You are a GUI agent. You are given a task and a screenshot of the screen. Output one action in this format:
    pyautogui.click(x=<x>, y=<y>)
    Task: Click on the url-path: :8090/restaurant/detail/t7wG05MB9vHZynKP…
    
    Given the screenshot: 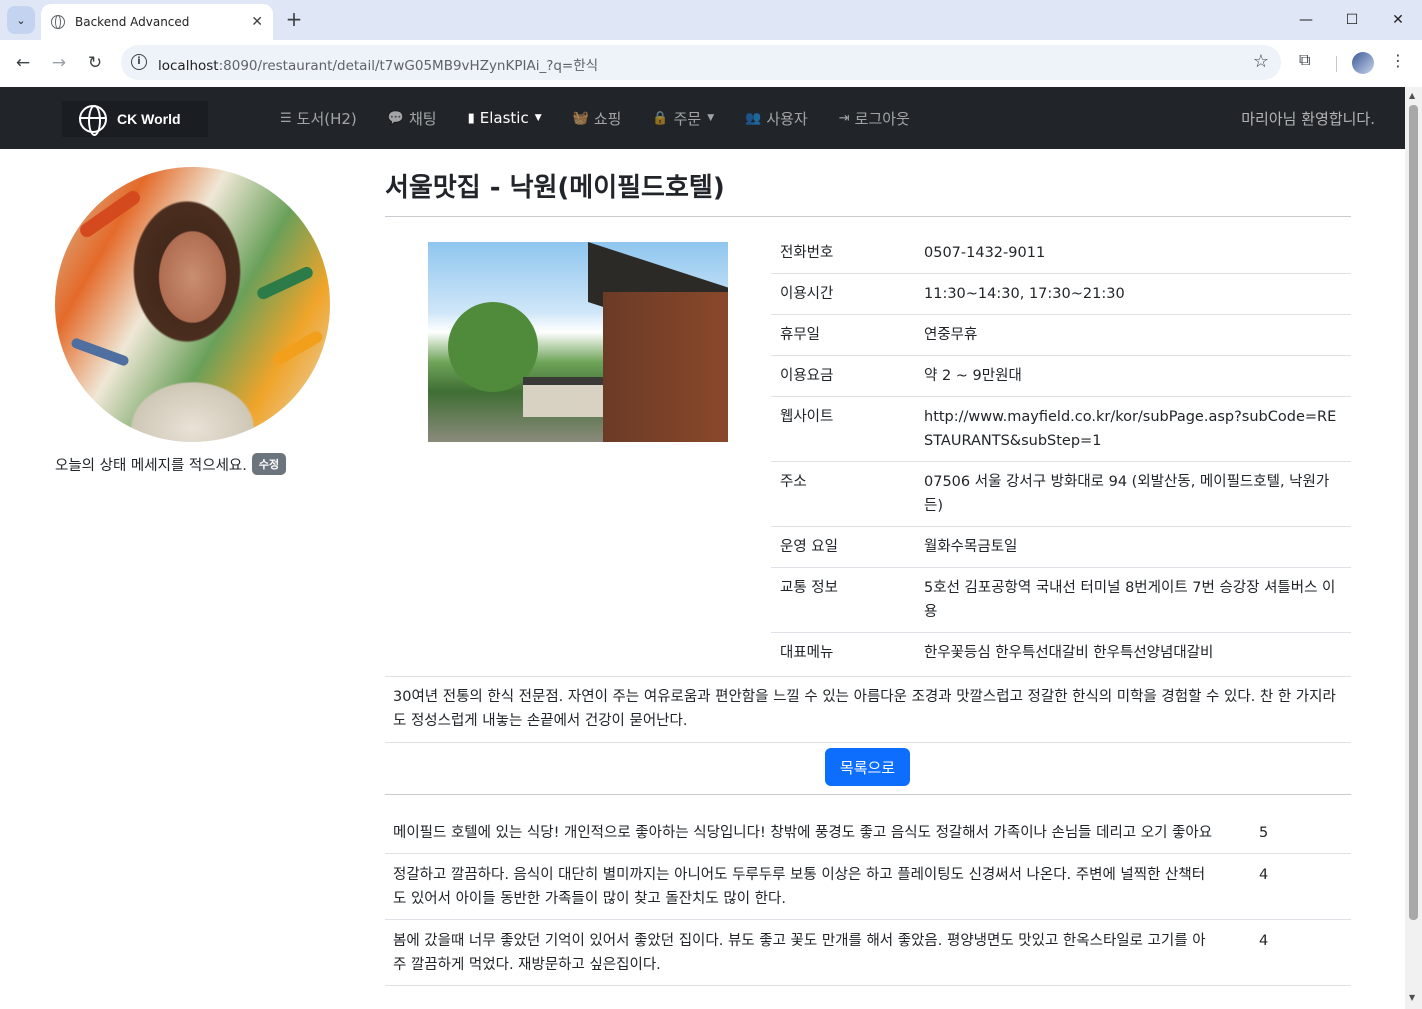 What is the action you would take?
    pyautogui.click(x=408, y=66)
    